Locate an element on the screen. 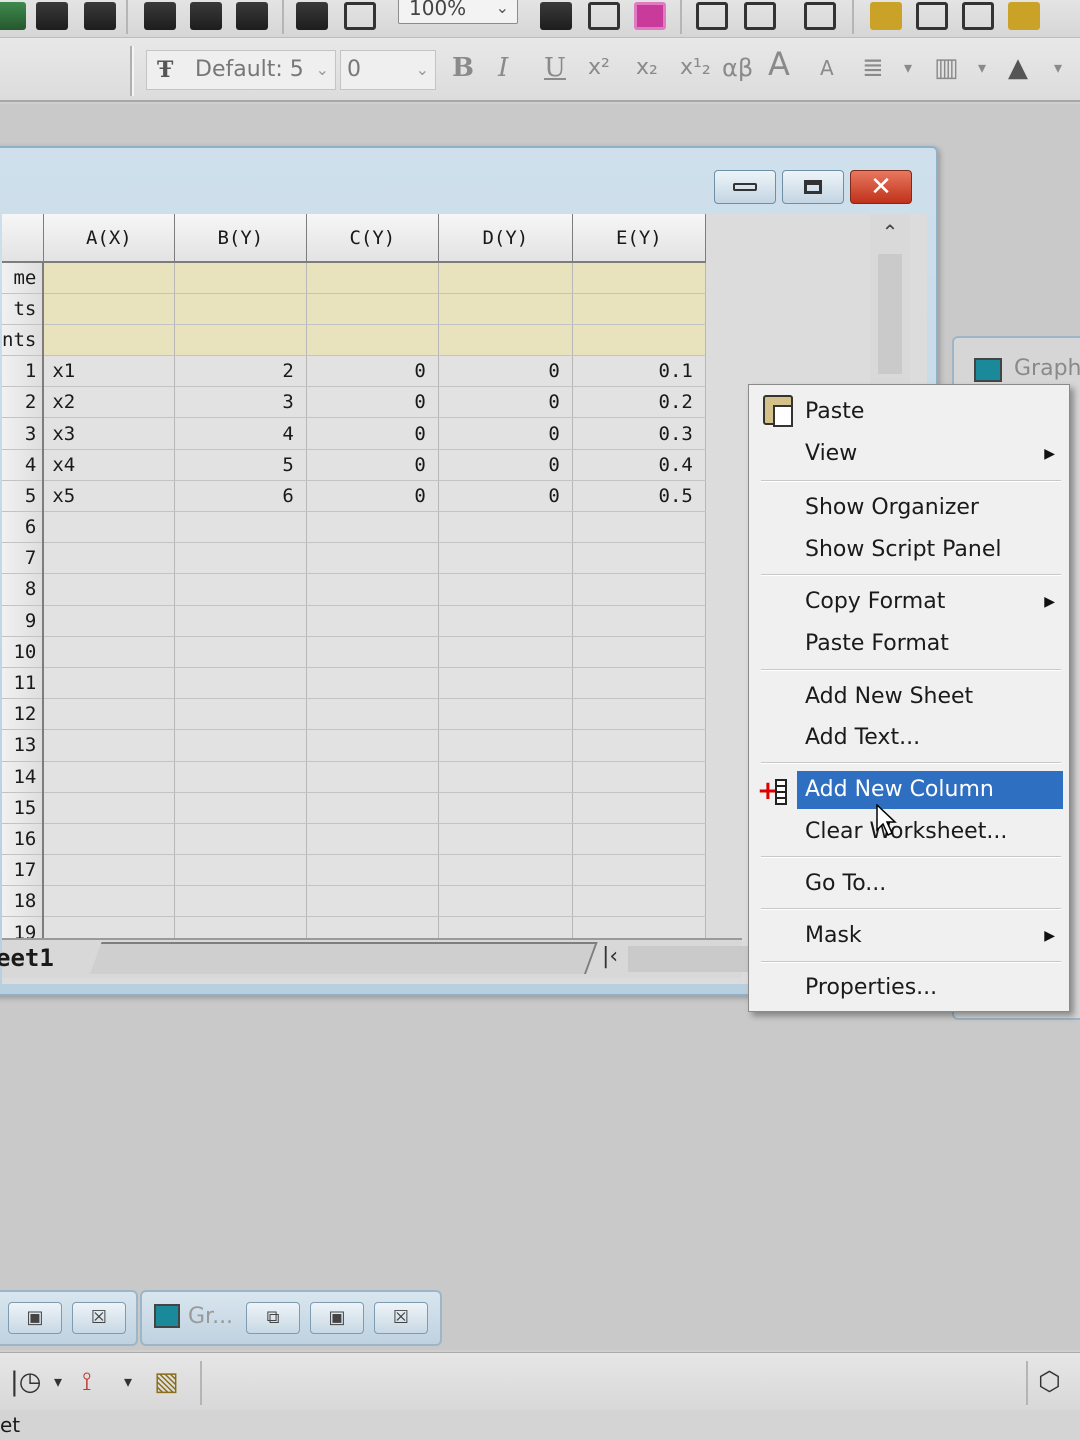 The width and height of the screenshot is (1080, 1440). menu-item-view: View ▶ is located at coordinates (930, 454).